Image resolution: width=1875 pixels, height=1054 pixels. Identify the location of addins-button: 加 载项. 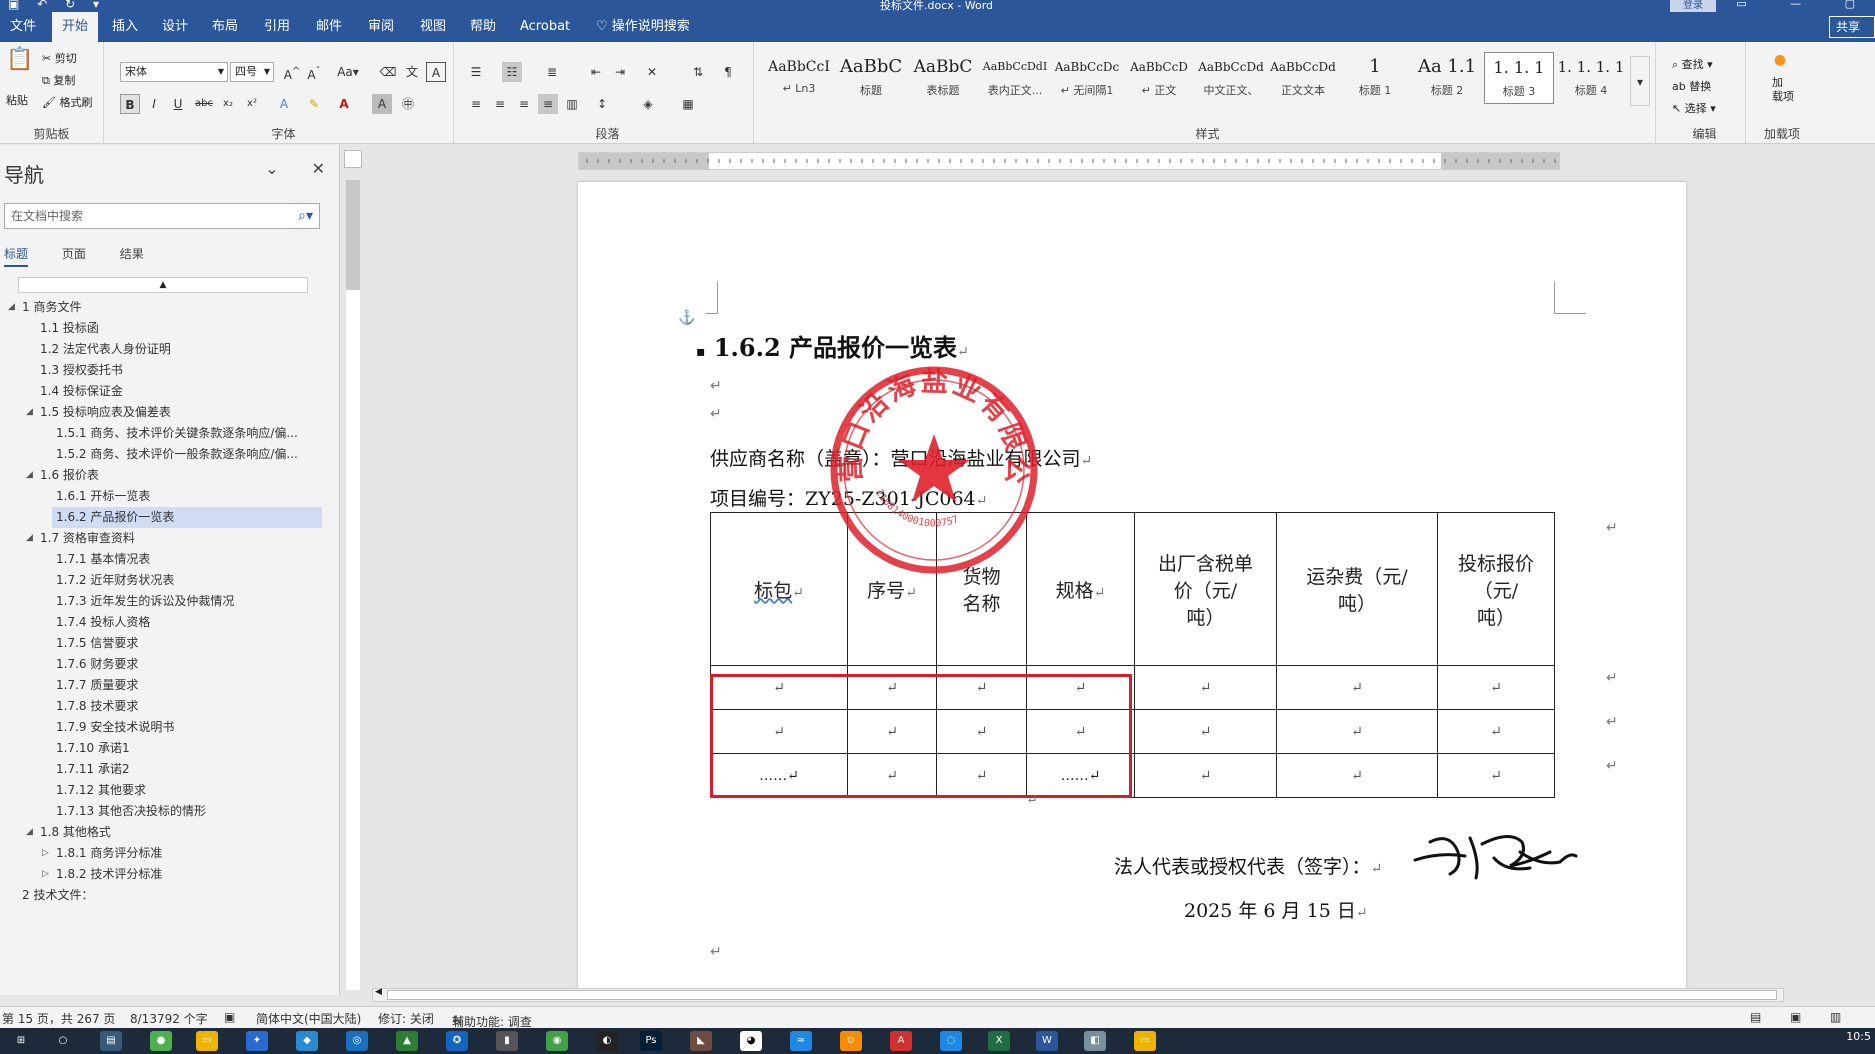
(1783, 90).